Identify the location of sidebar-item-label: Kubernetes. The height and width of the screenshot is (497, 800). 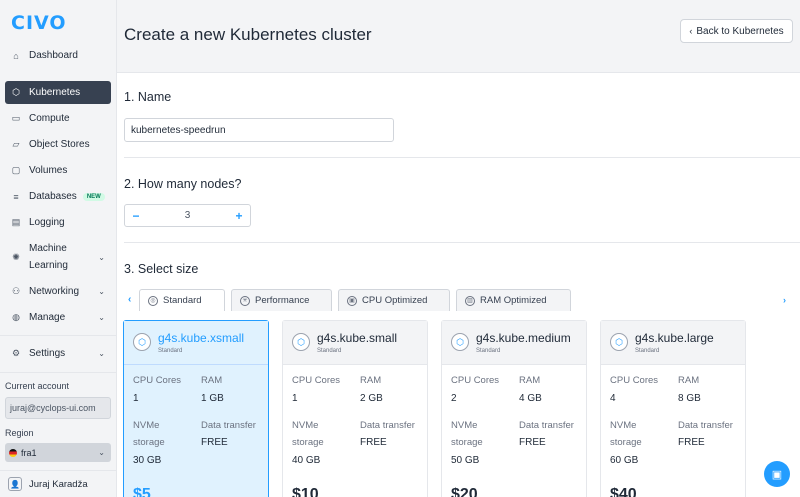
(55, 92).